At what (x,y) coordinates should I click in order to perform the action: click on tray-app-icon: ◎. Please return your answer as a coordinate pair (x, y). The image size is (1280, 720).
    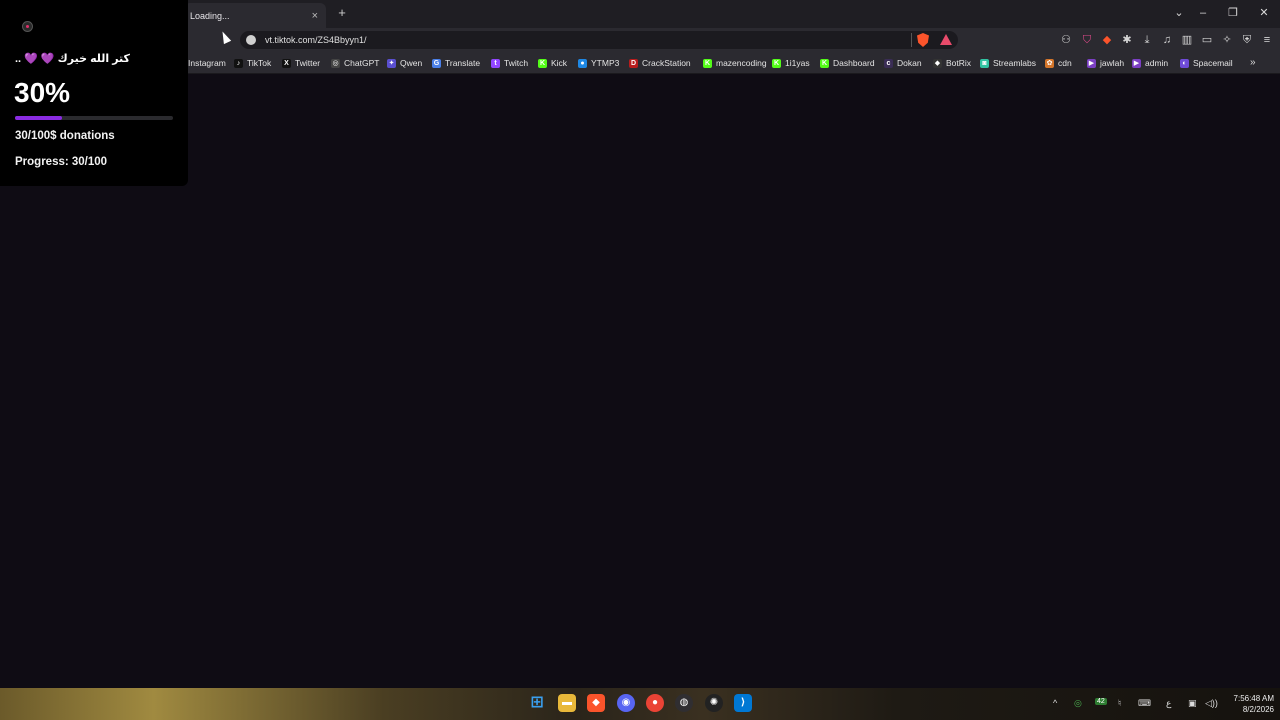
    Looking at the image, I should click on (1078, 703).